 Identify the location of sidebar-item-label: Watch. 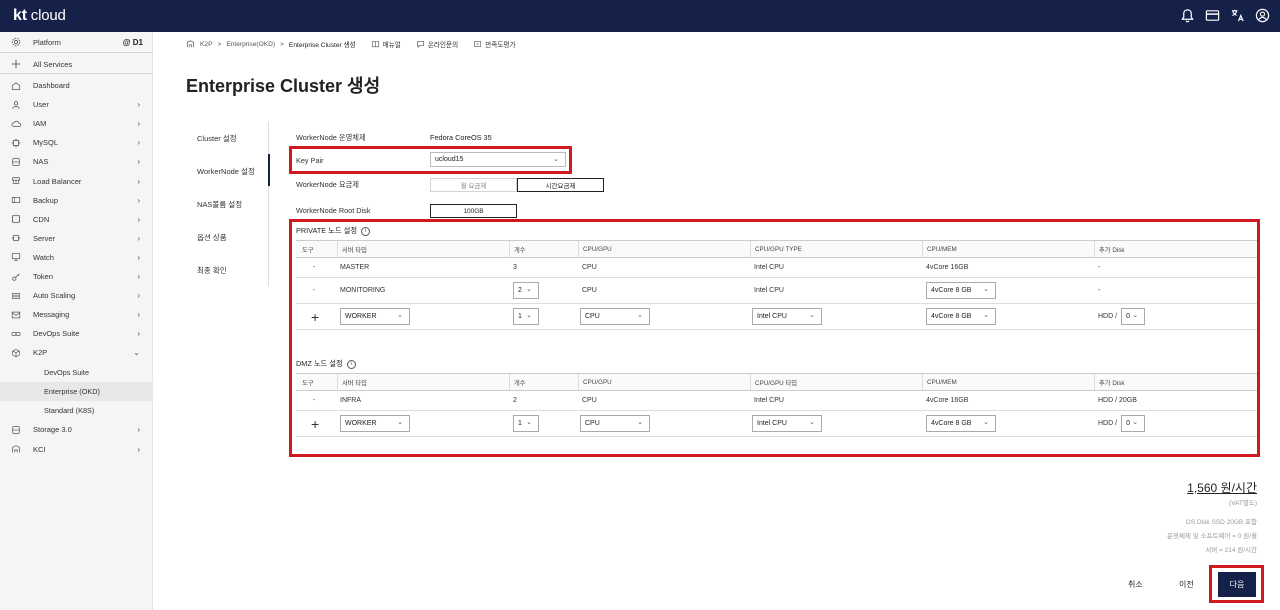
(43, 257).